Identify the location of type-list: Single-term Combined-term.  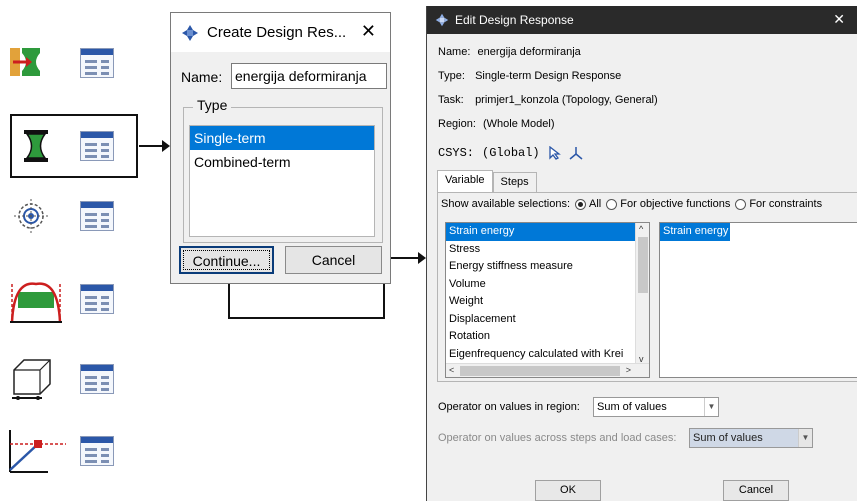
(282, 181).